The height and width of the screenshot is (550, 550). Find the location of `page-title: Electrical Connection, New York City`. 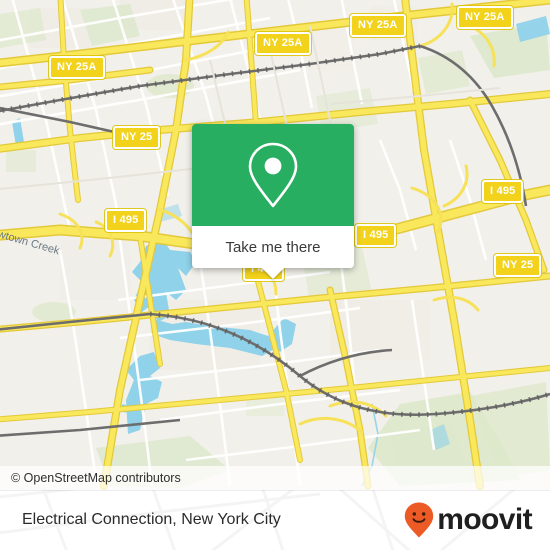

page-title: Electrical Connection, New York City is located at coordinates (151, 519).